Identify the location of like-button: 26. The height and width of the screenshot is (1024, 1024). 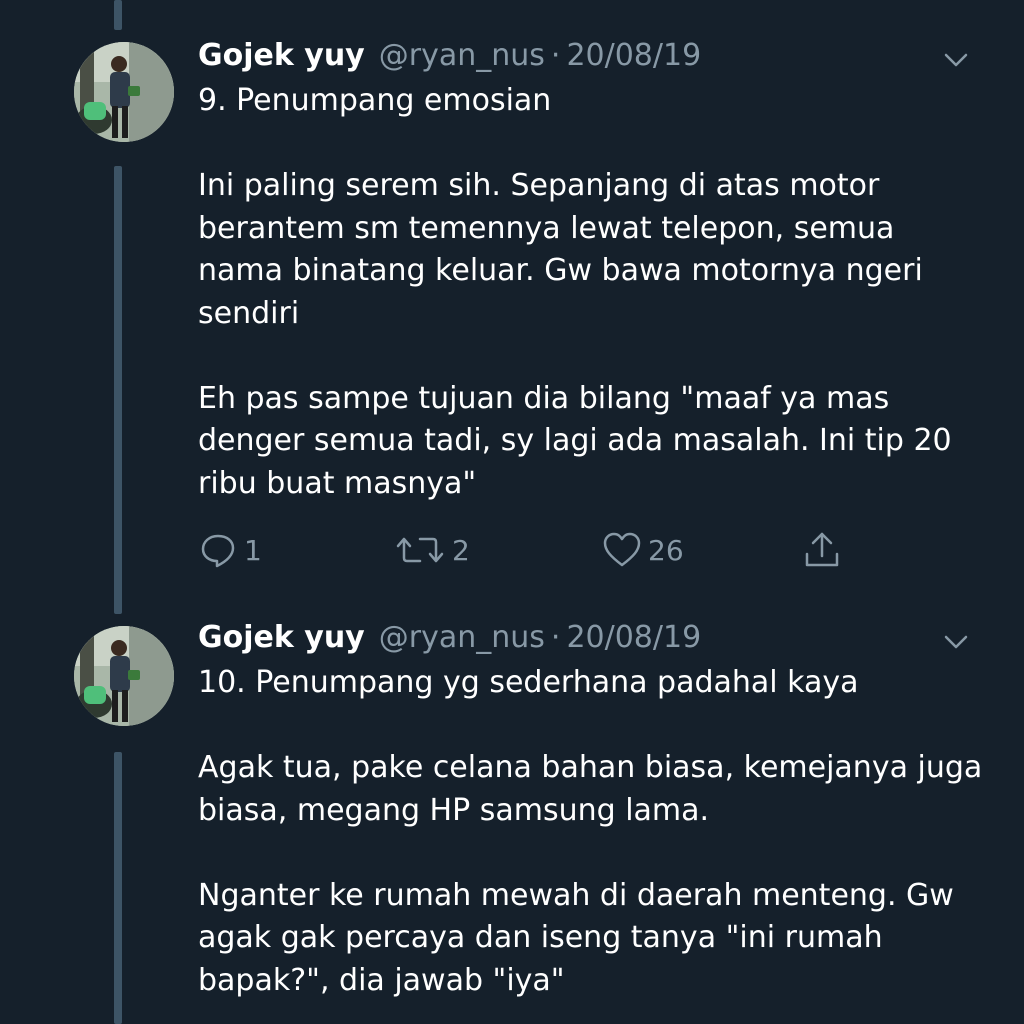
(643, 550).